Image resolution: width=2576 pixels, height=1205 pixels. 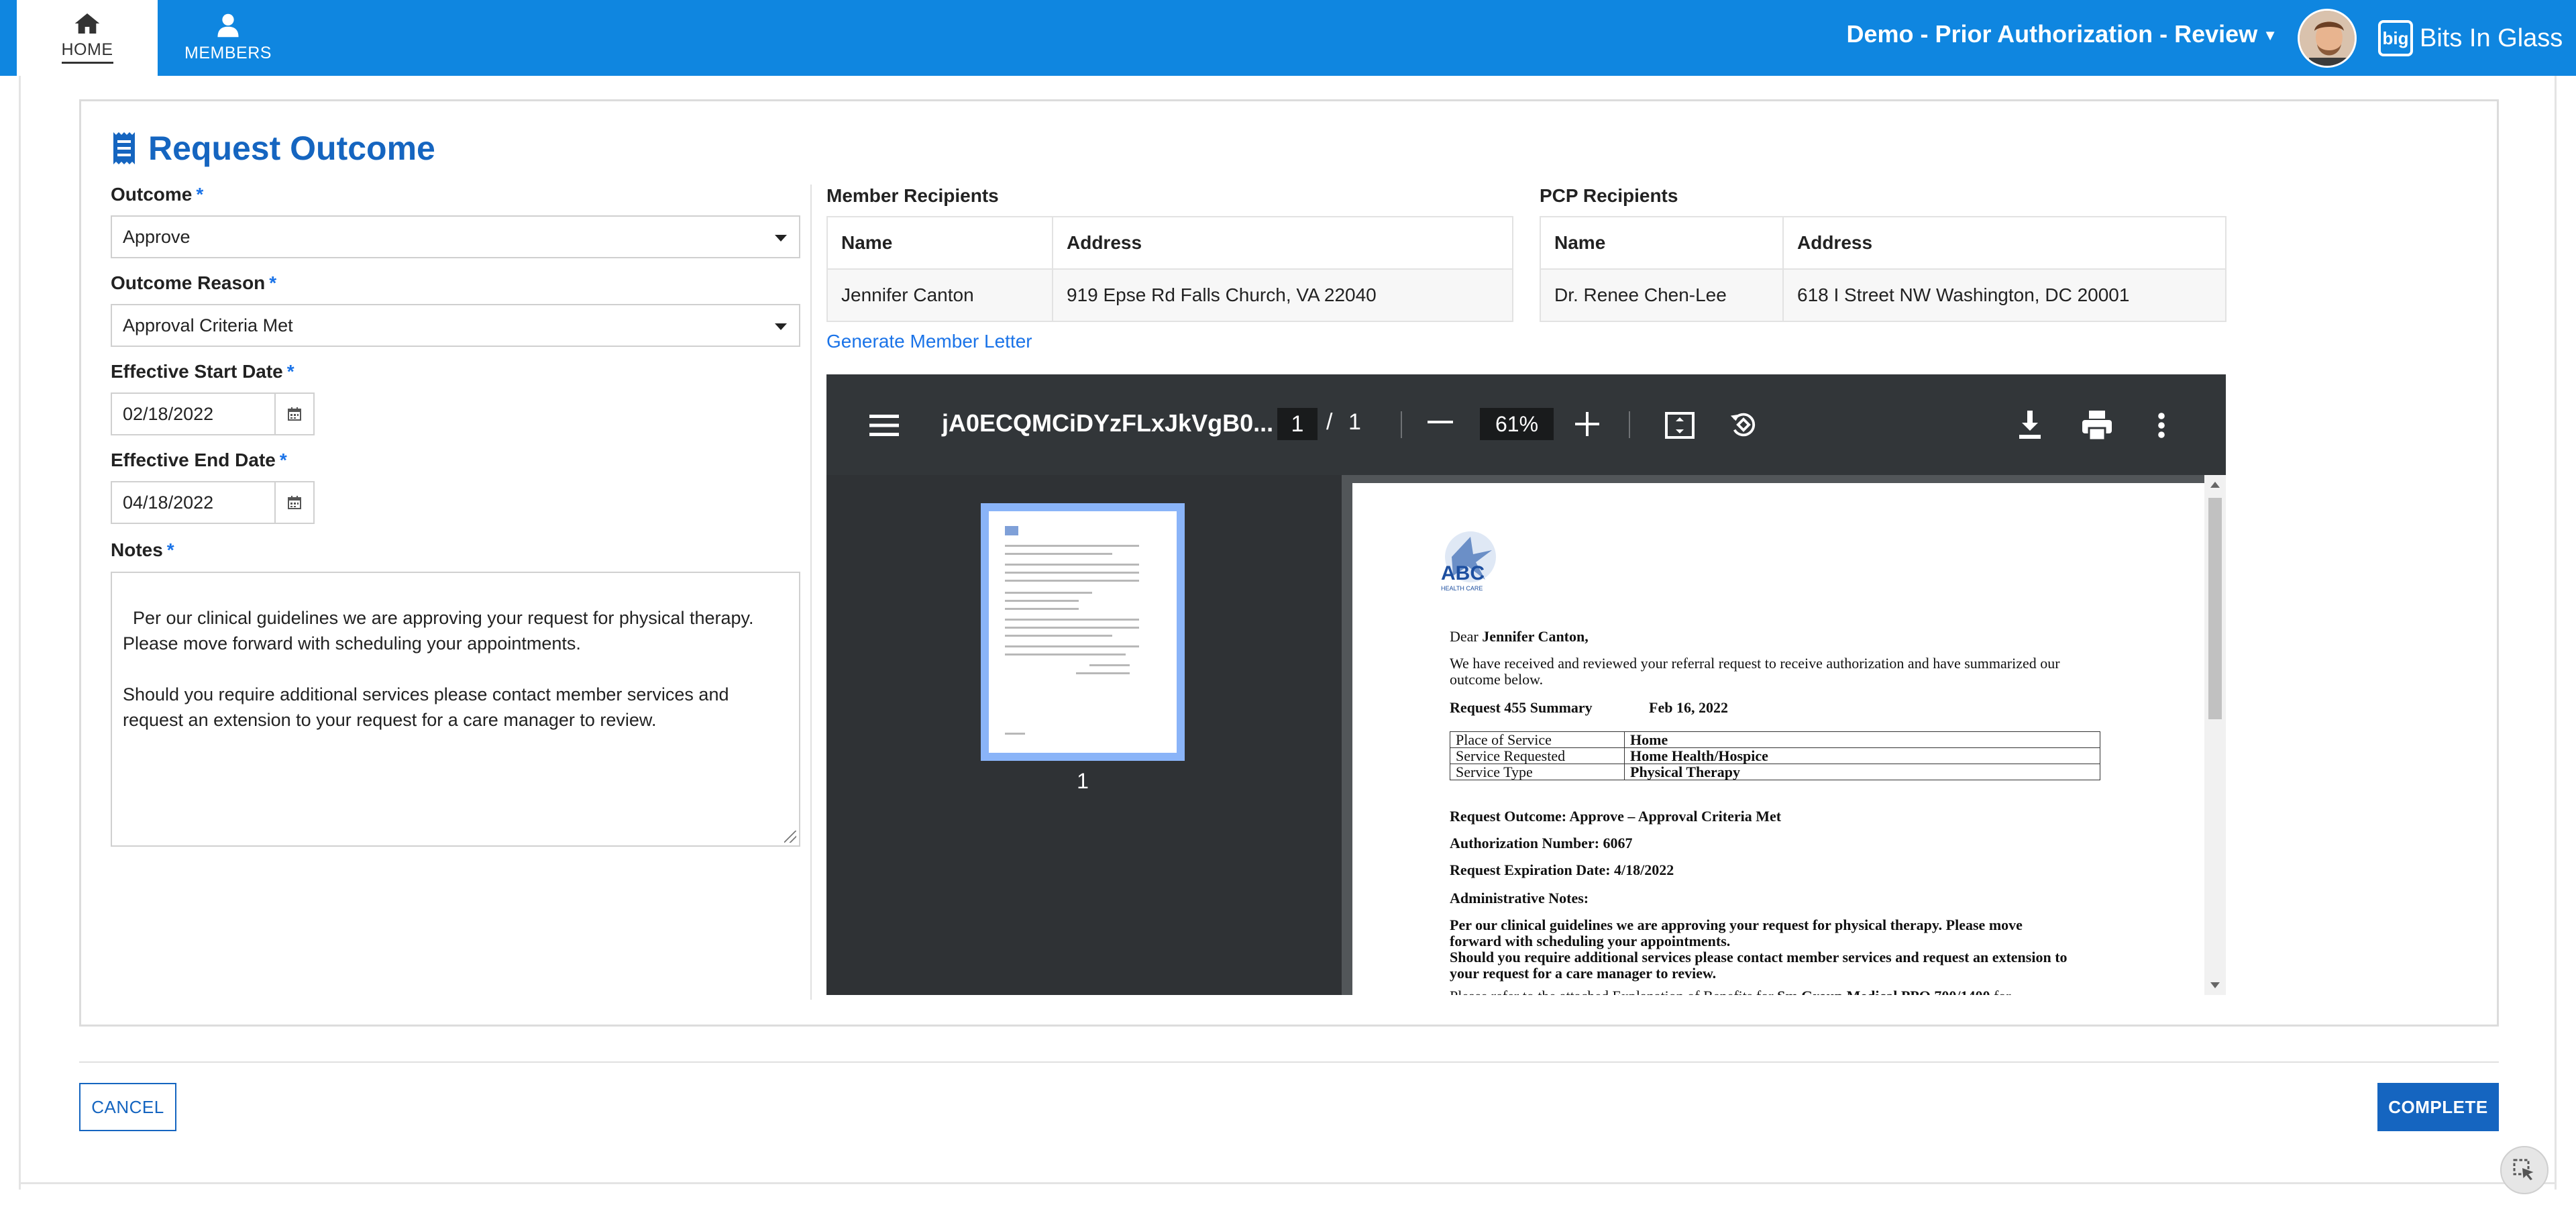 What do you see at coordinates (2061, 34) in the screenshot?
I see `app-context-dropdown: Demo - Prior Authorization - Review ▼` at bounding box center [2061, 34].